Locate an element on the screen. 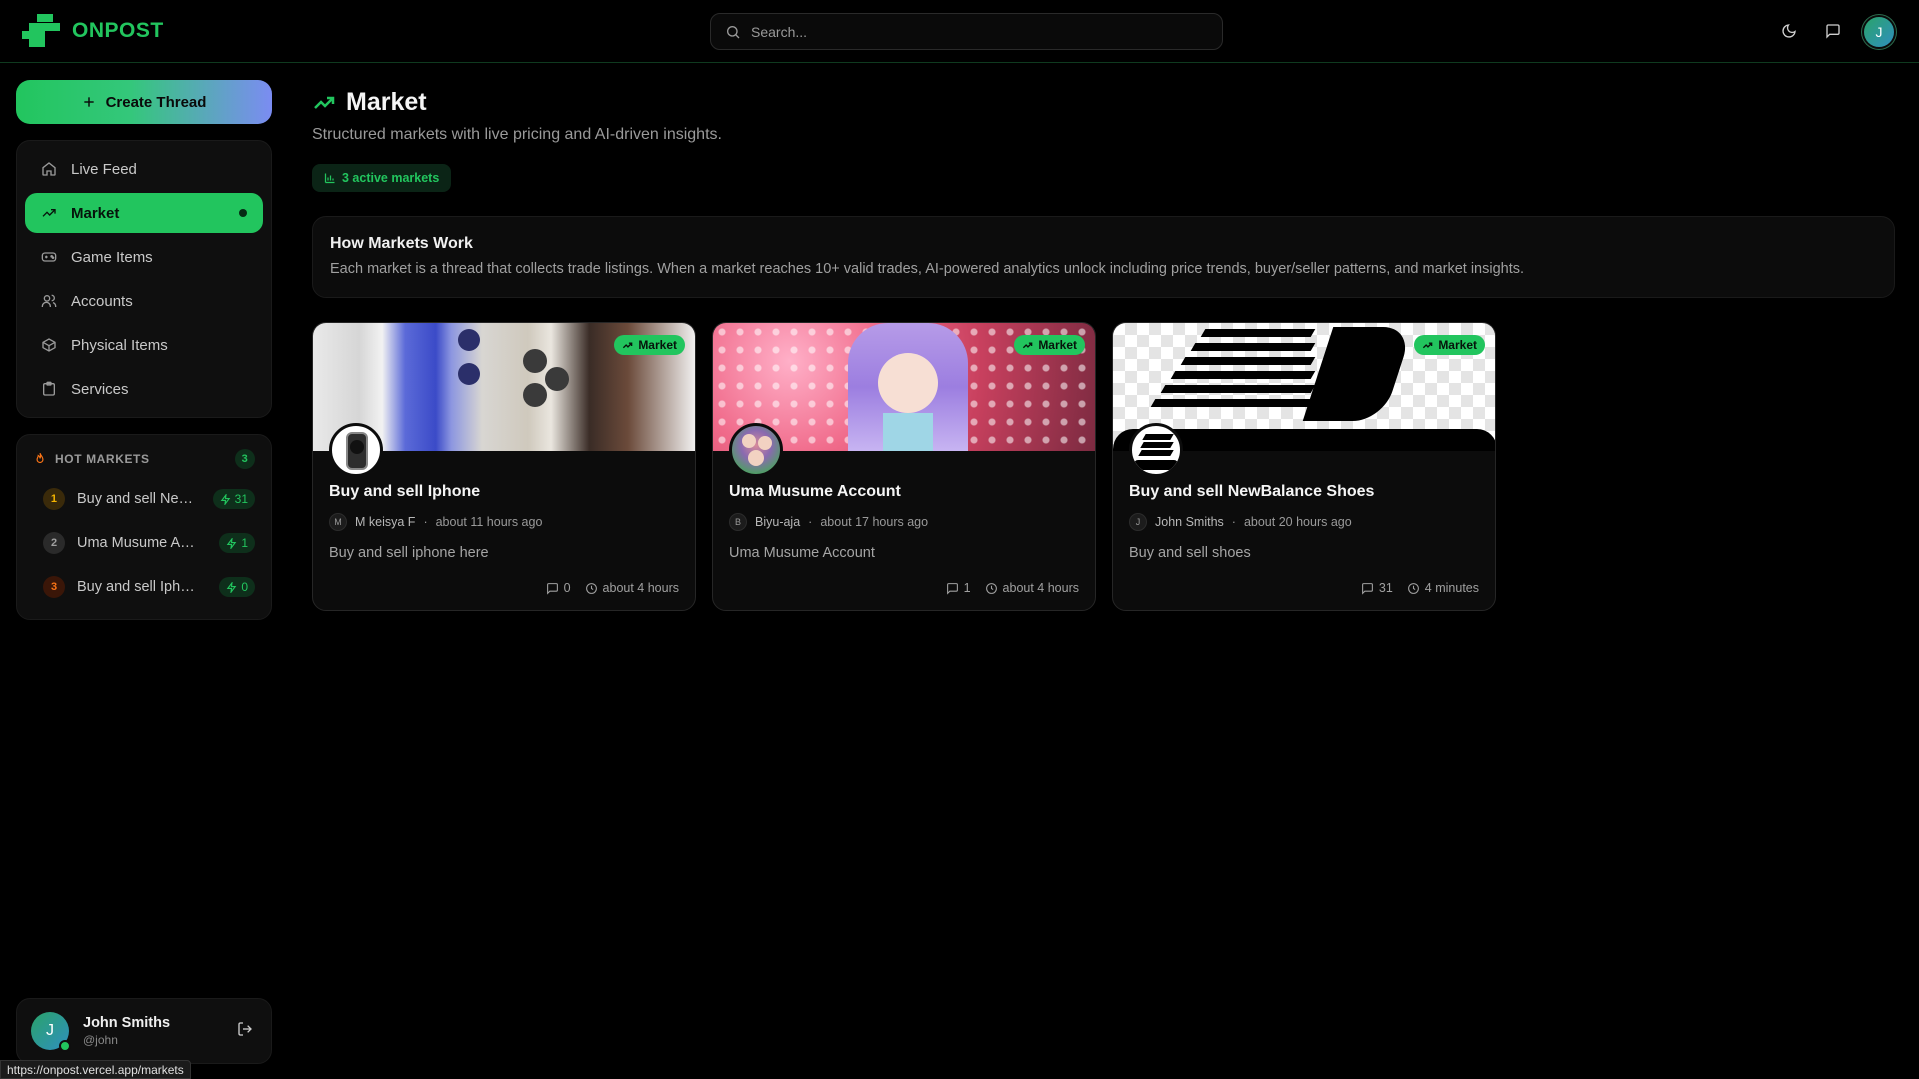 The image size is (1919, 1079). search-bar is located at coordinates (966, 31).